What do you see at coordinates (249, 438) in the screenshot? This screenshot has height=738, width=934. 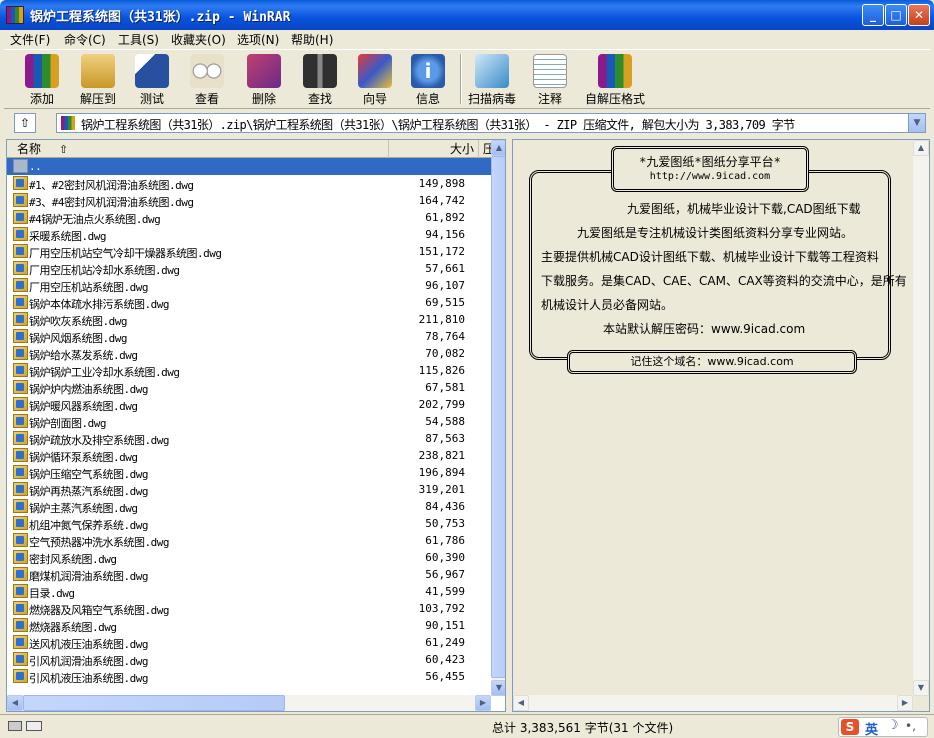 I see `file-row: 锅炉疏放水及排空系统图.dwg 87,563` at bounding box center [249, 438].